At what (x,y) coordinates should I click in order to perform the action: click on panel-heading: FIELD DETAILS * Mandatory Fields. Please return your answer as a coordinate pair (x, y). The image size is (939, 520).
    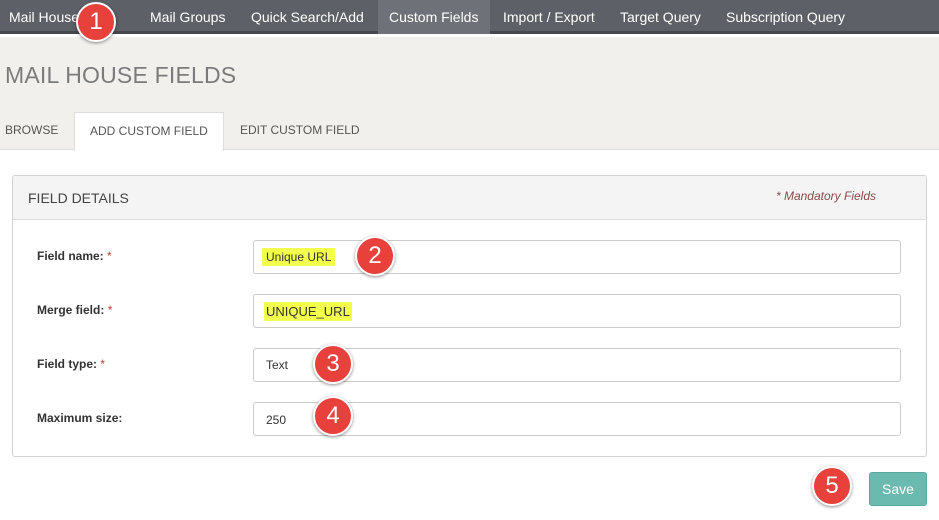
    Looking at the image, I should click on (469, 198).